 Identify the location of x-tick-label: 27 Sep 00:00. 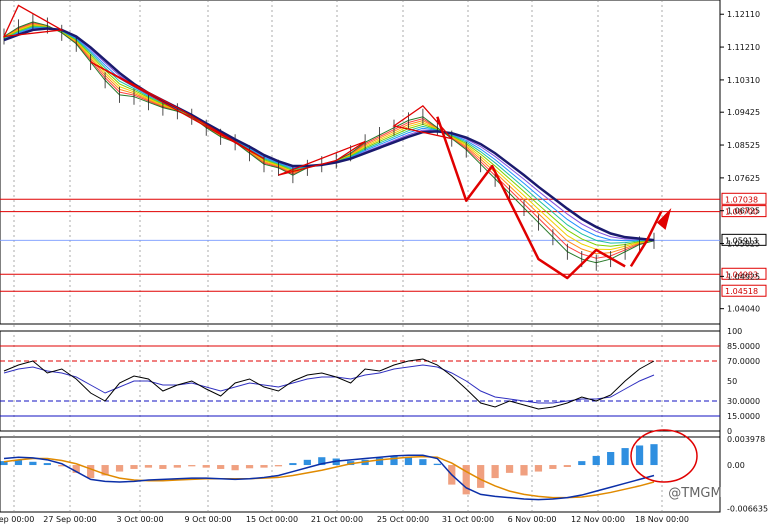
(69, 519).